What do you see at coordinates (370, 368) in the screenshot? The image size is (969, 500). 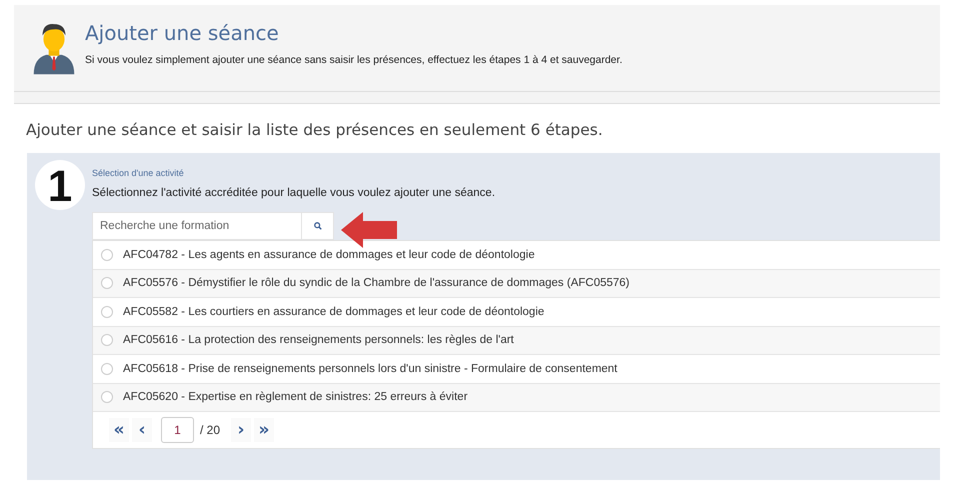 I see `activity-label: AFC05618 - Prise de renseignements personnels lors d'un sinistre - Formulaire de consentement` at bounding box center [370, 368].